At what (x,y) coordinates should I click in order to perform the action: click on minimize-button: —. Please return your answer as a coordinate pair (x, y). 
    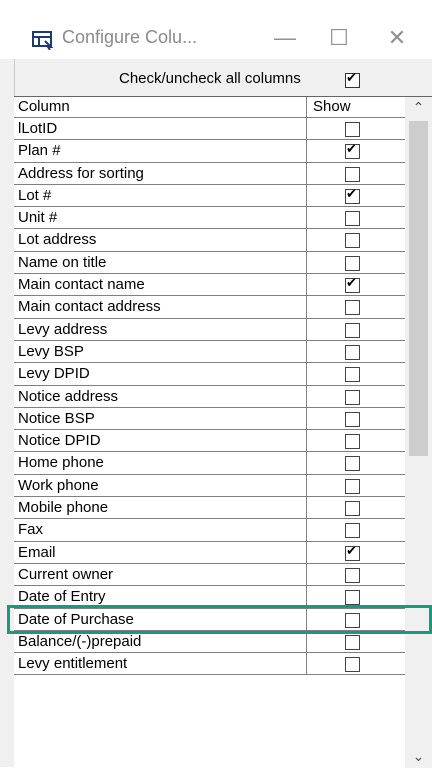
    Looking at the image, I should click on (285, 39).